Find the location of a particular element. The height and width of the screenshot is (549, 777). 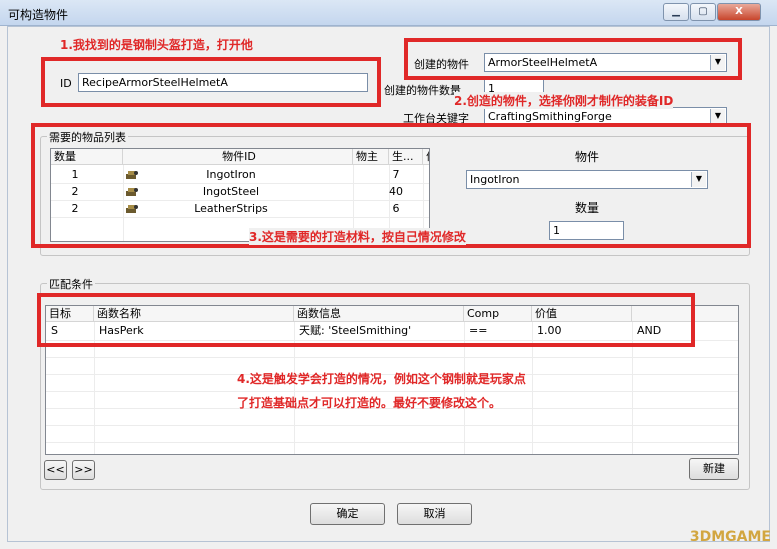

window-title: 可构造物件 is located at coordinates (38, 15).